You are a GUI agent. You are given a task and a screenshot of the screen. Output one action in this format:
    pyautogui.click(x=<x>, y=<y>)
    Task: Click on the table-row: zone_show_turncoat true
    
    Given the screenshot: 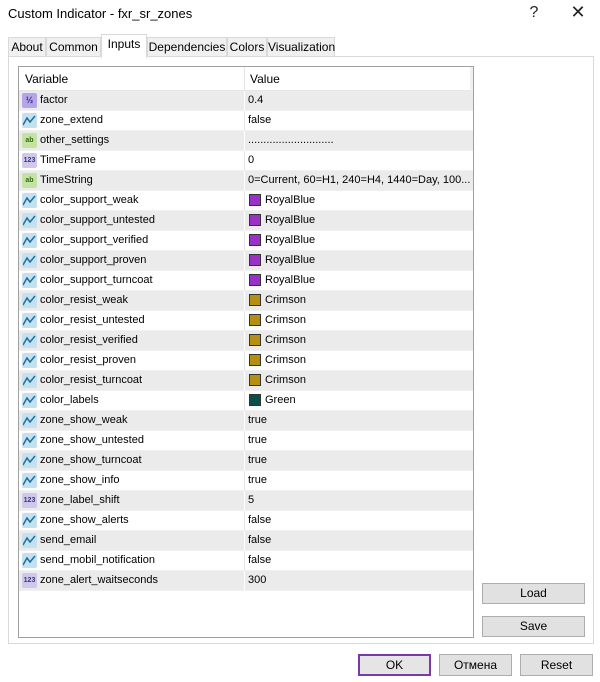 What is the action you would take?
    pyautogui.click(x=246, y=461)
    